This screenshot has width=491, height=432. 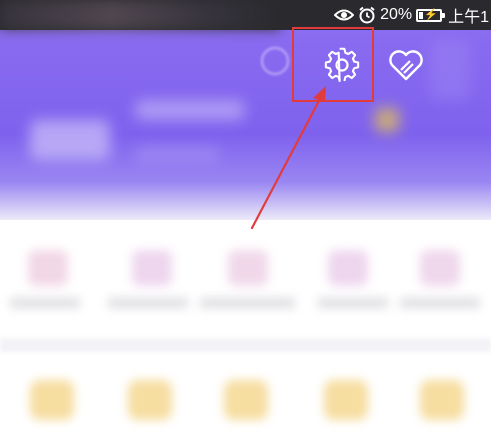 I want to click on blurred-username, so click(x=190, y=110).